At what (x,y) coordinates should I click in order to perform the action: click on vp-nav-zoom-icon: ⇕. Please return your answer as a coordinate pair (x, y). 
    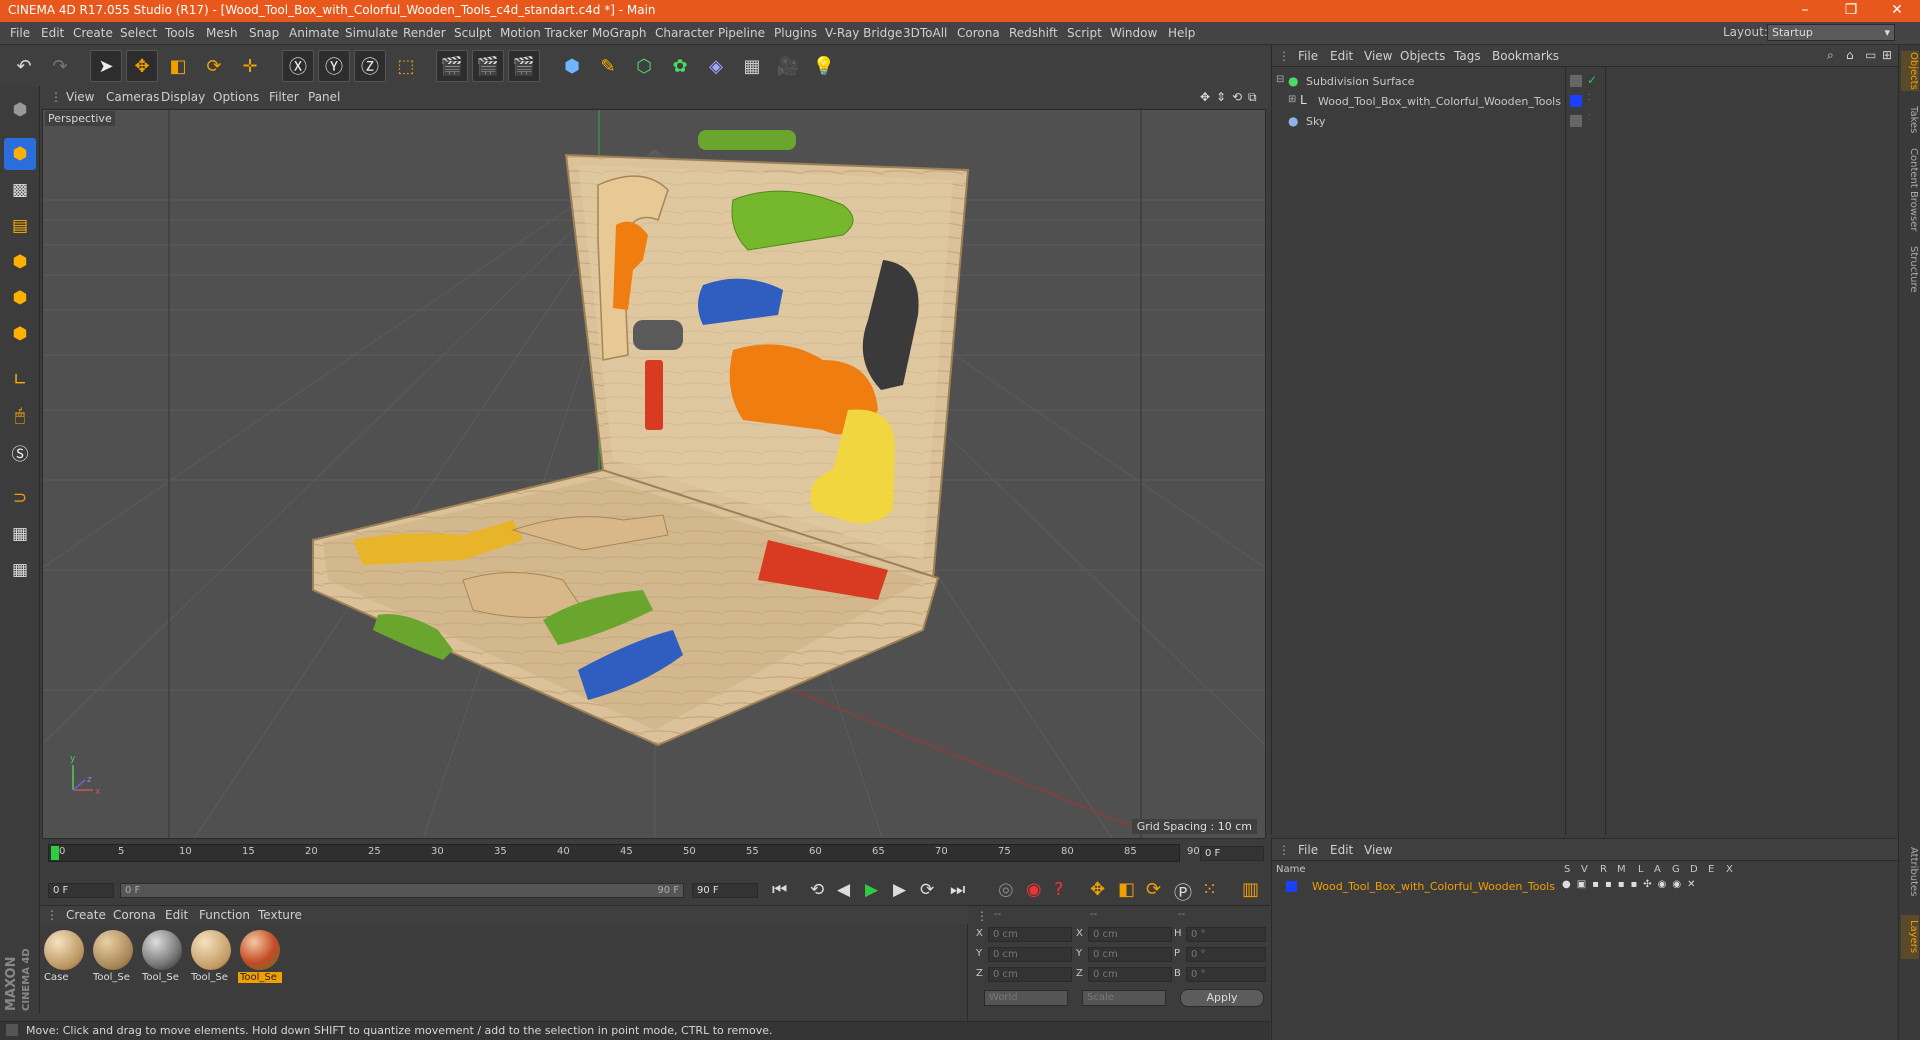
    Looking at the image, I should click on (1221, 97).